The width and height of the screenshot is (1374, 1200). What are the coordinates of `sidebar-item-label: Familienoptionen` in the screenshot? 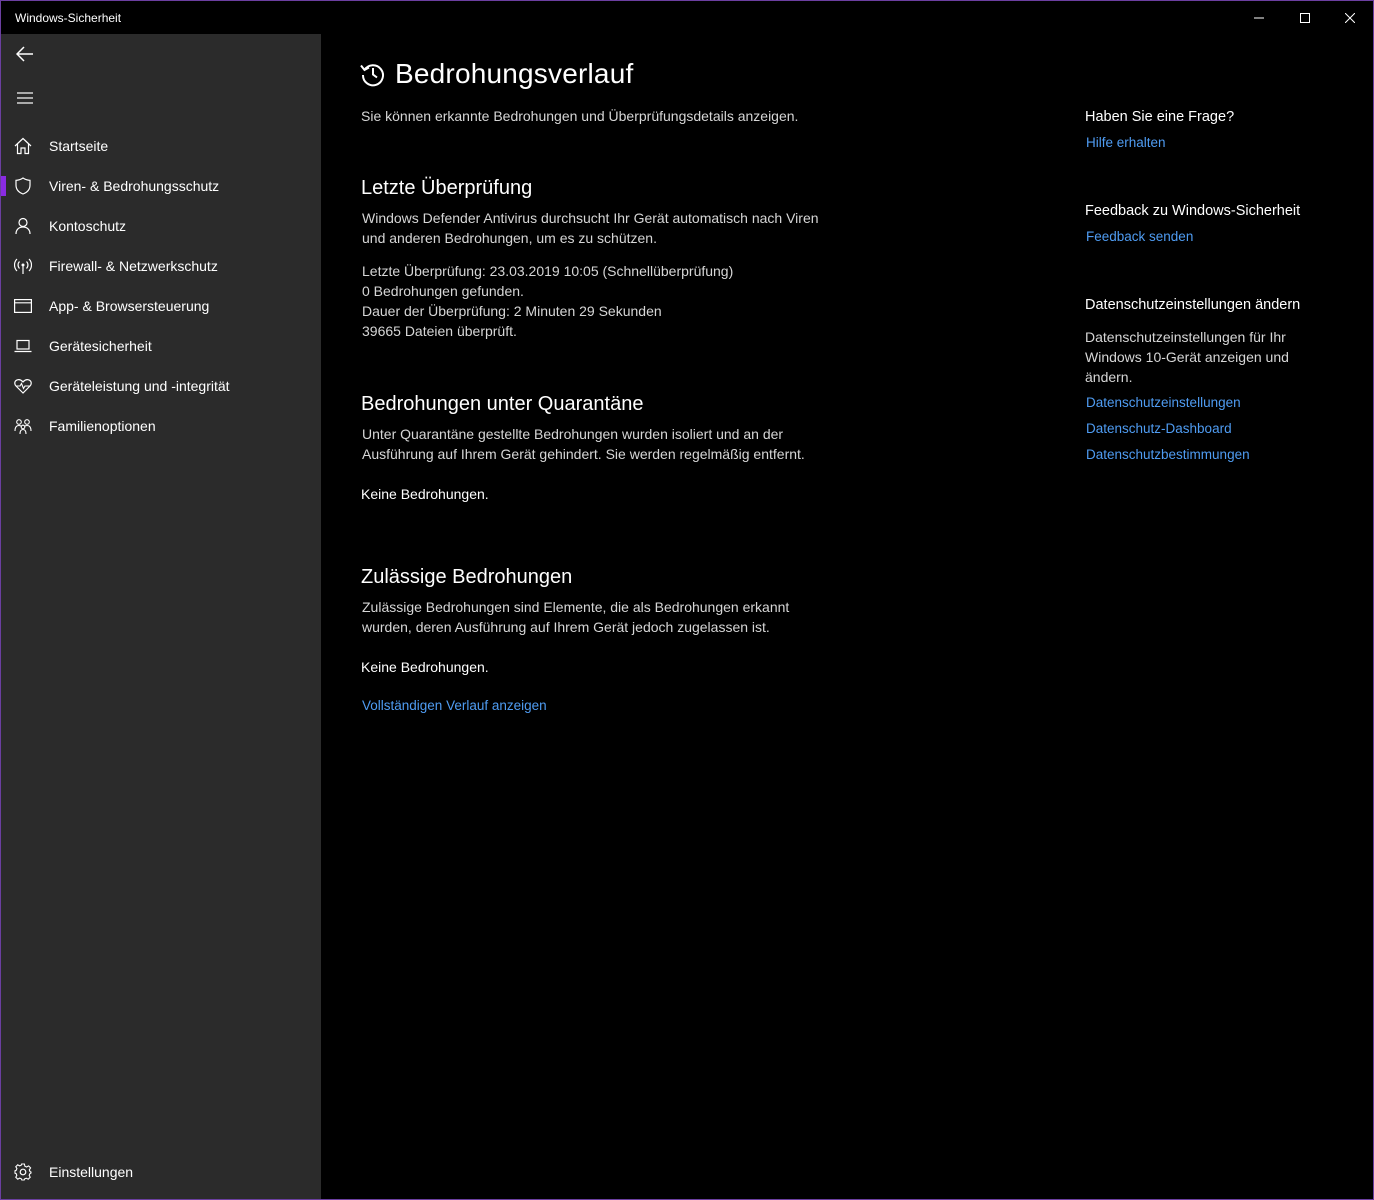 It's located at (102, 426).